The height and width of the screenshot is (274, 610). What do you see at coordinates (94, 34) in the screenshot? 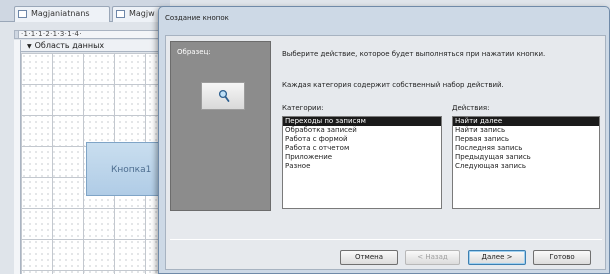
I see `horizontal-ruler: ·1·1·1·2·1·3·1·4·` at bounding box center [94, 34].